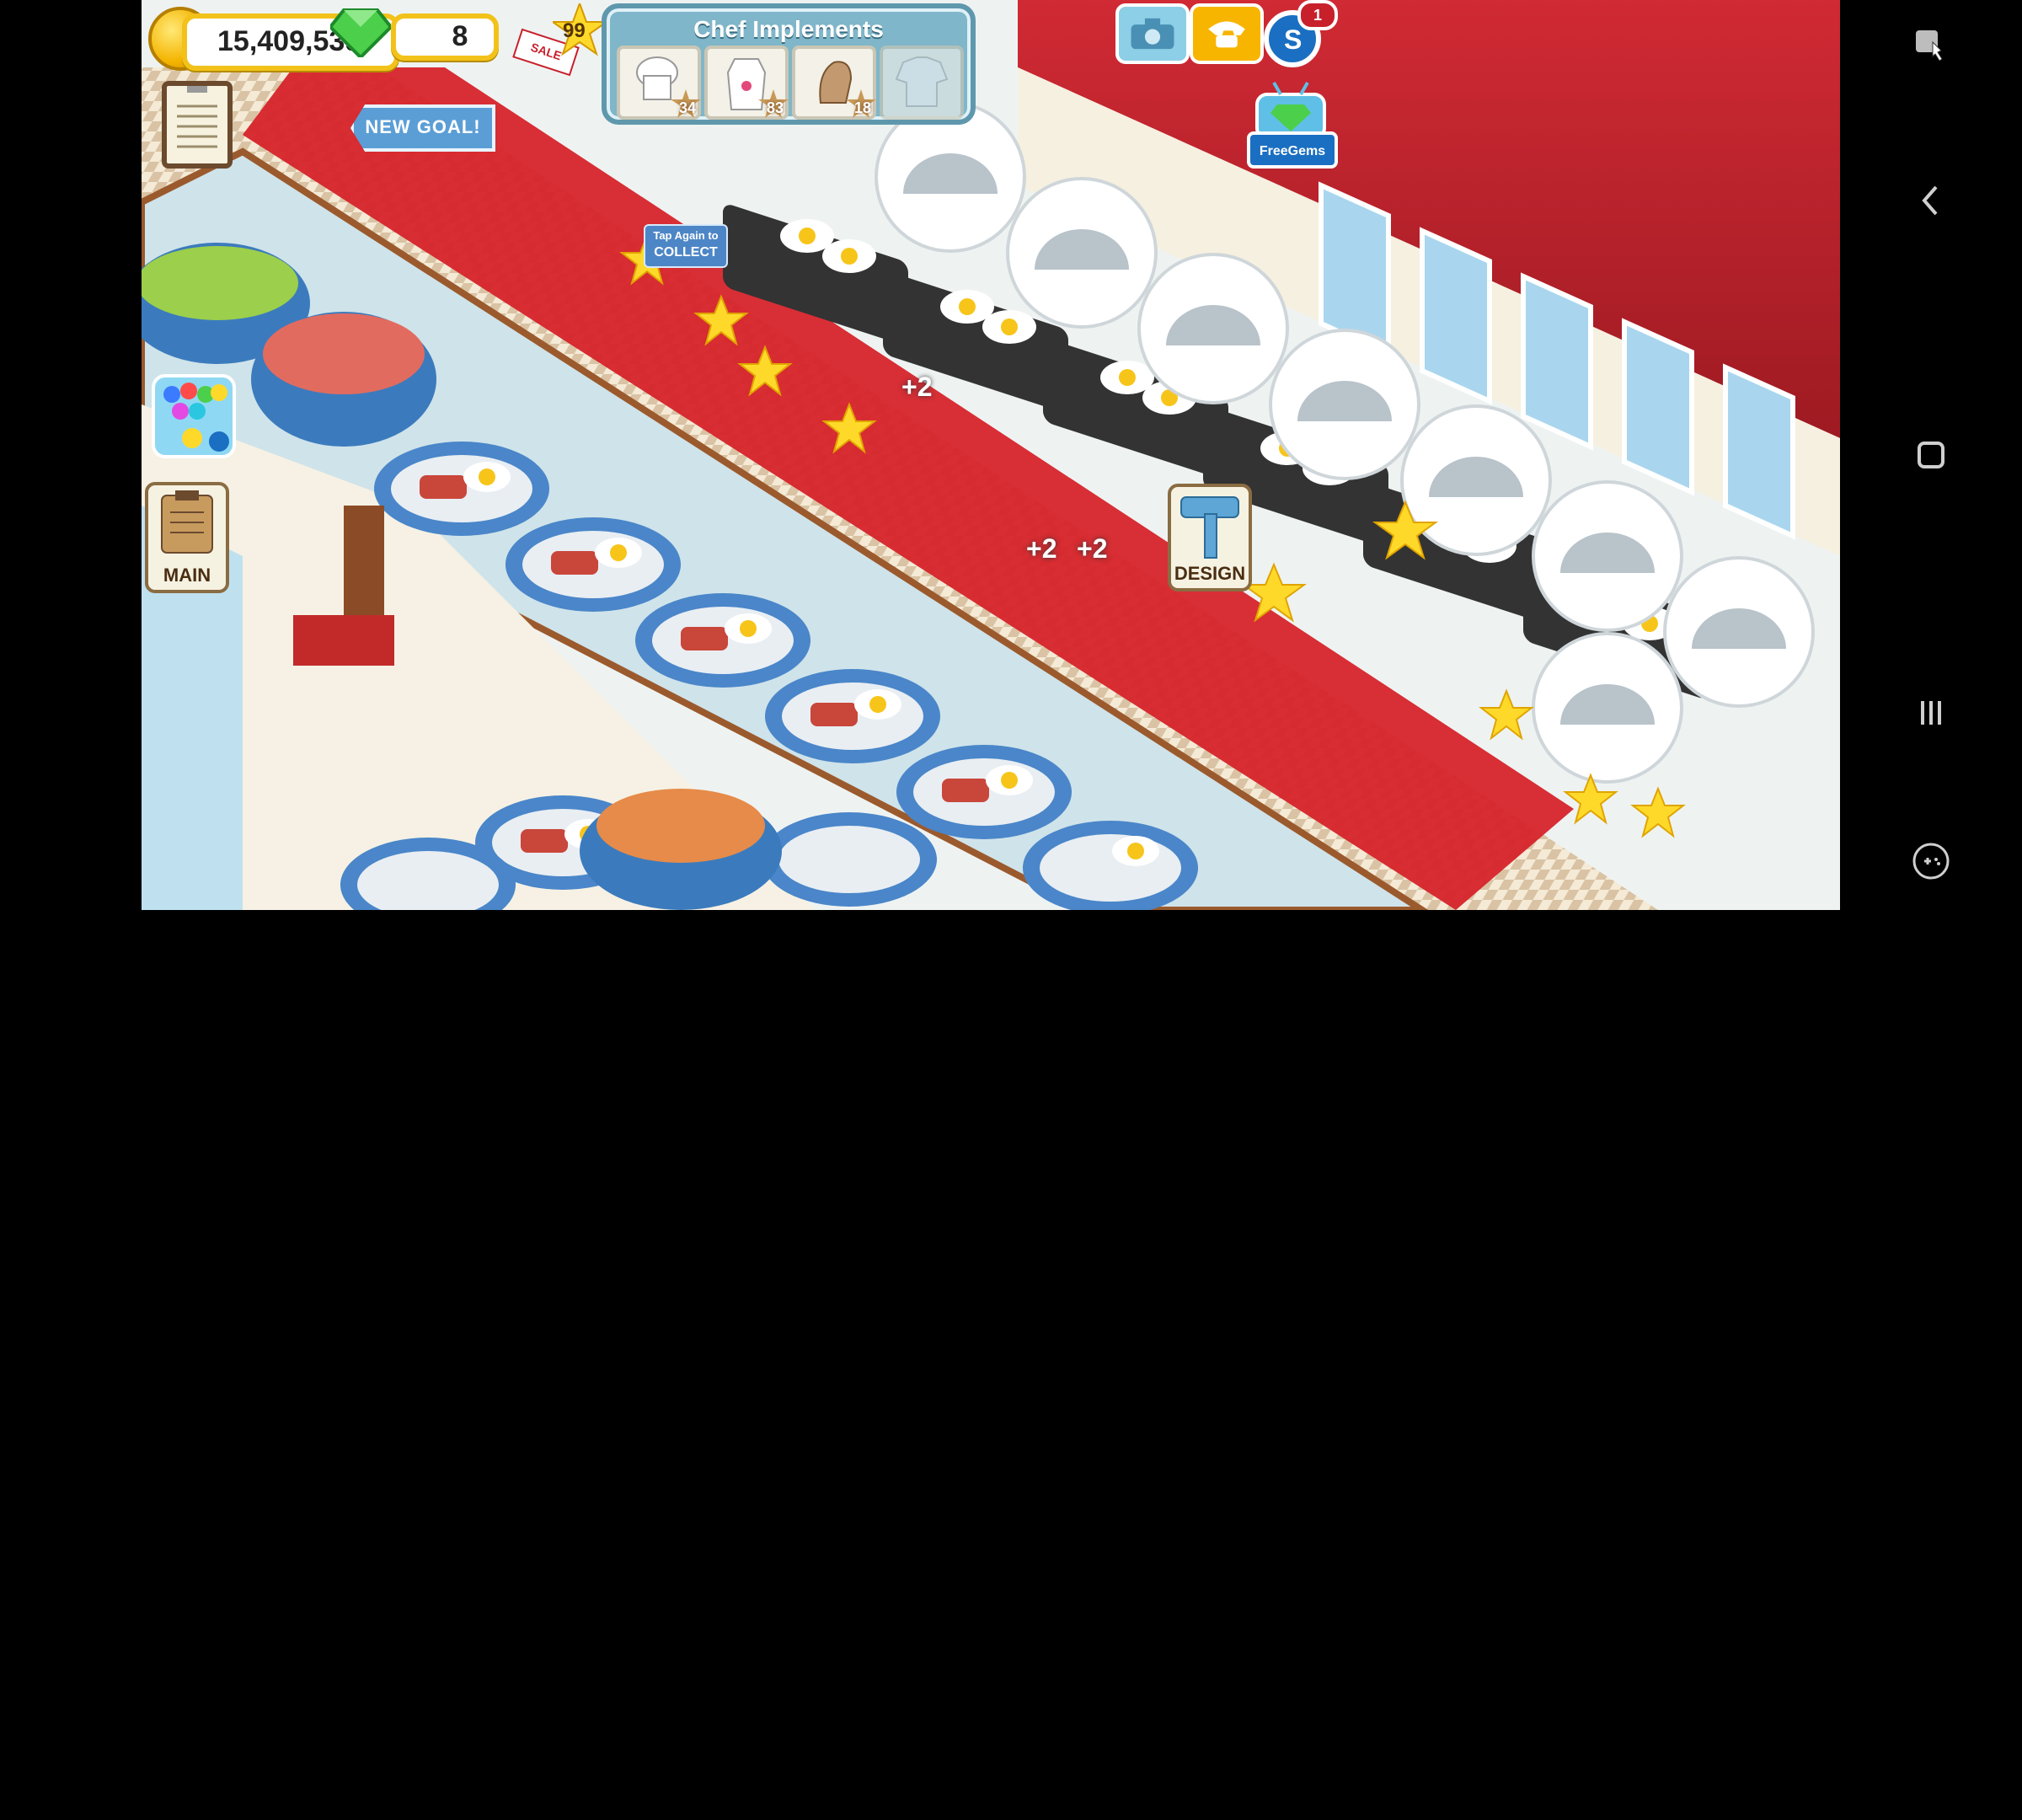  Describe the element at coordinates (659, 83) in the screenshot. I see `slot-chef-hat: 34` at that location.